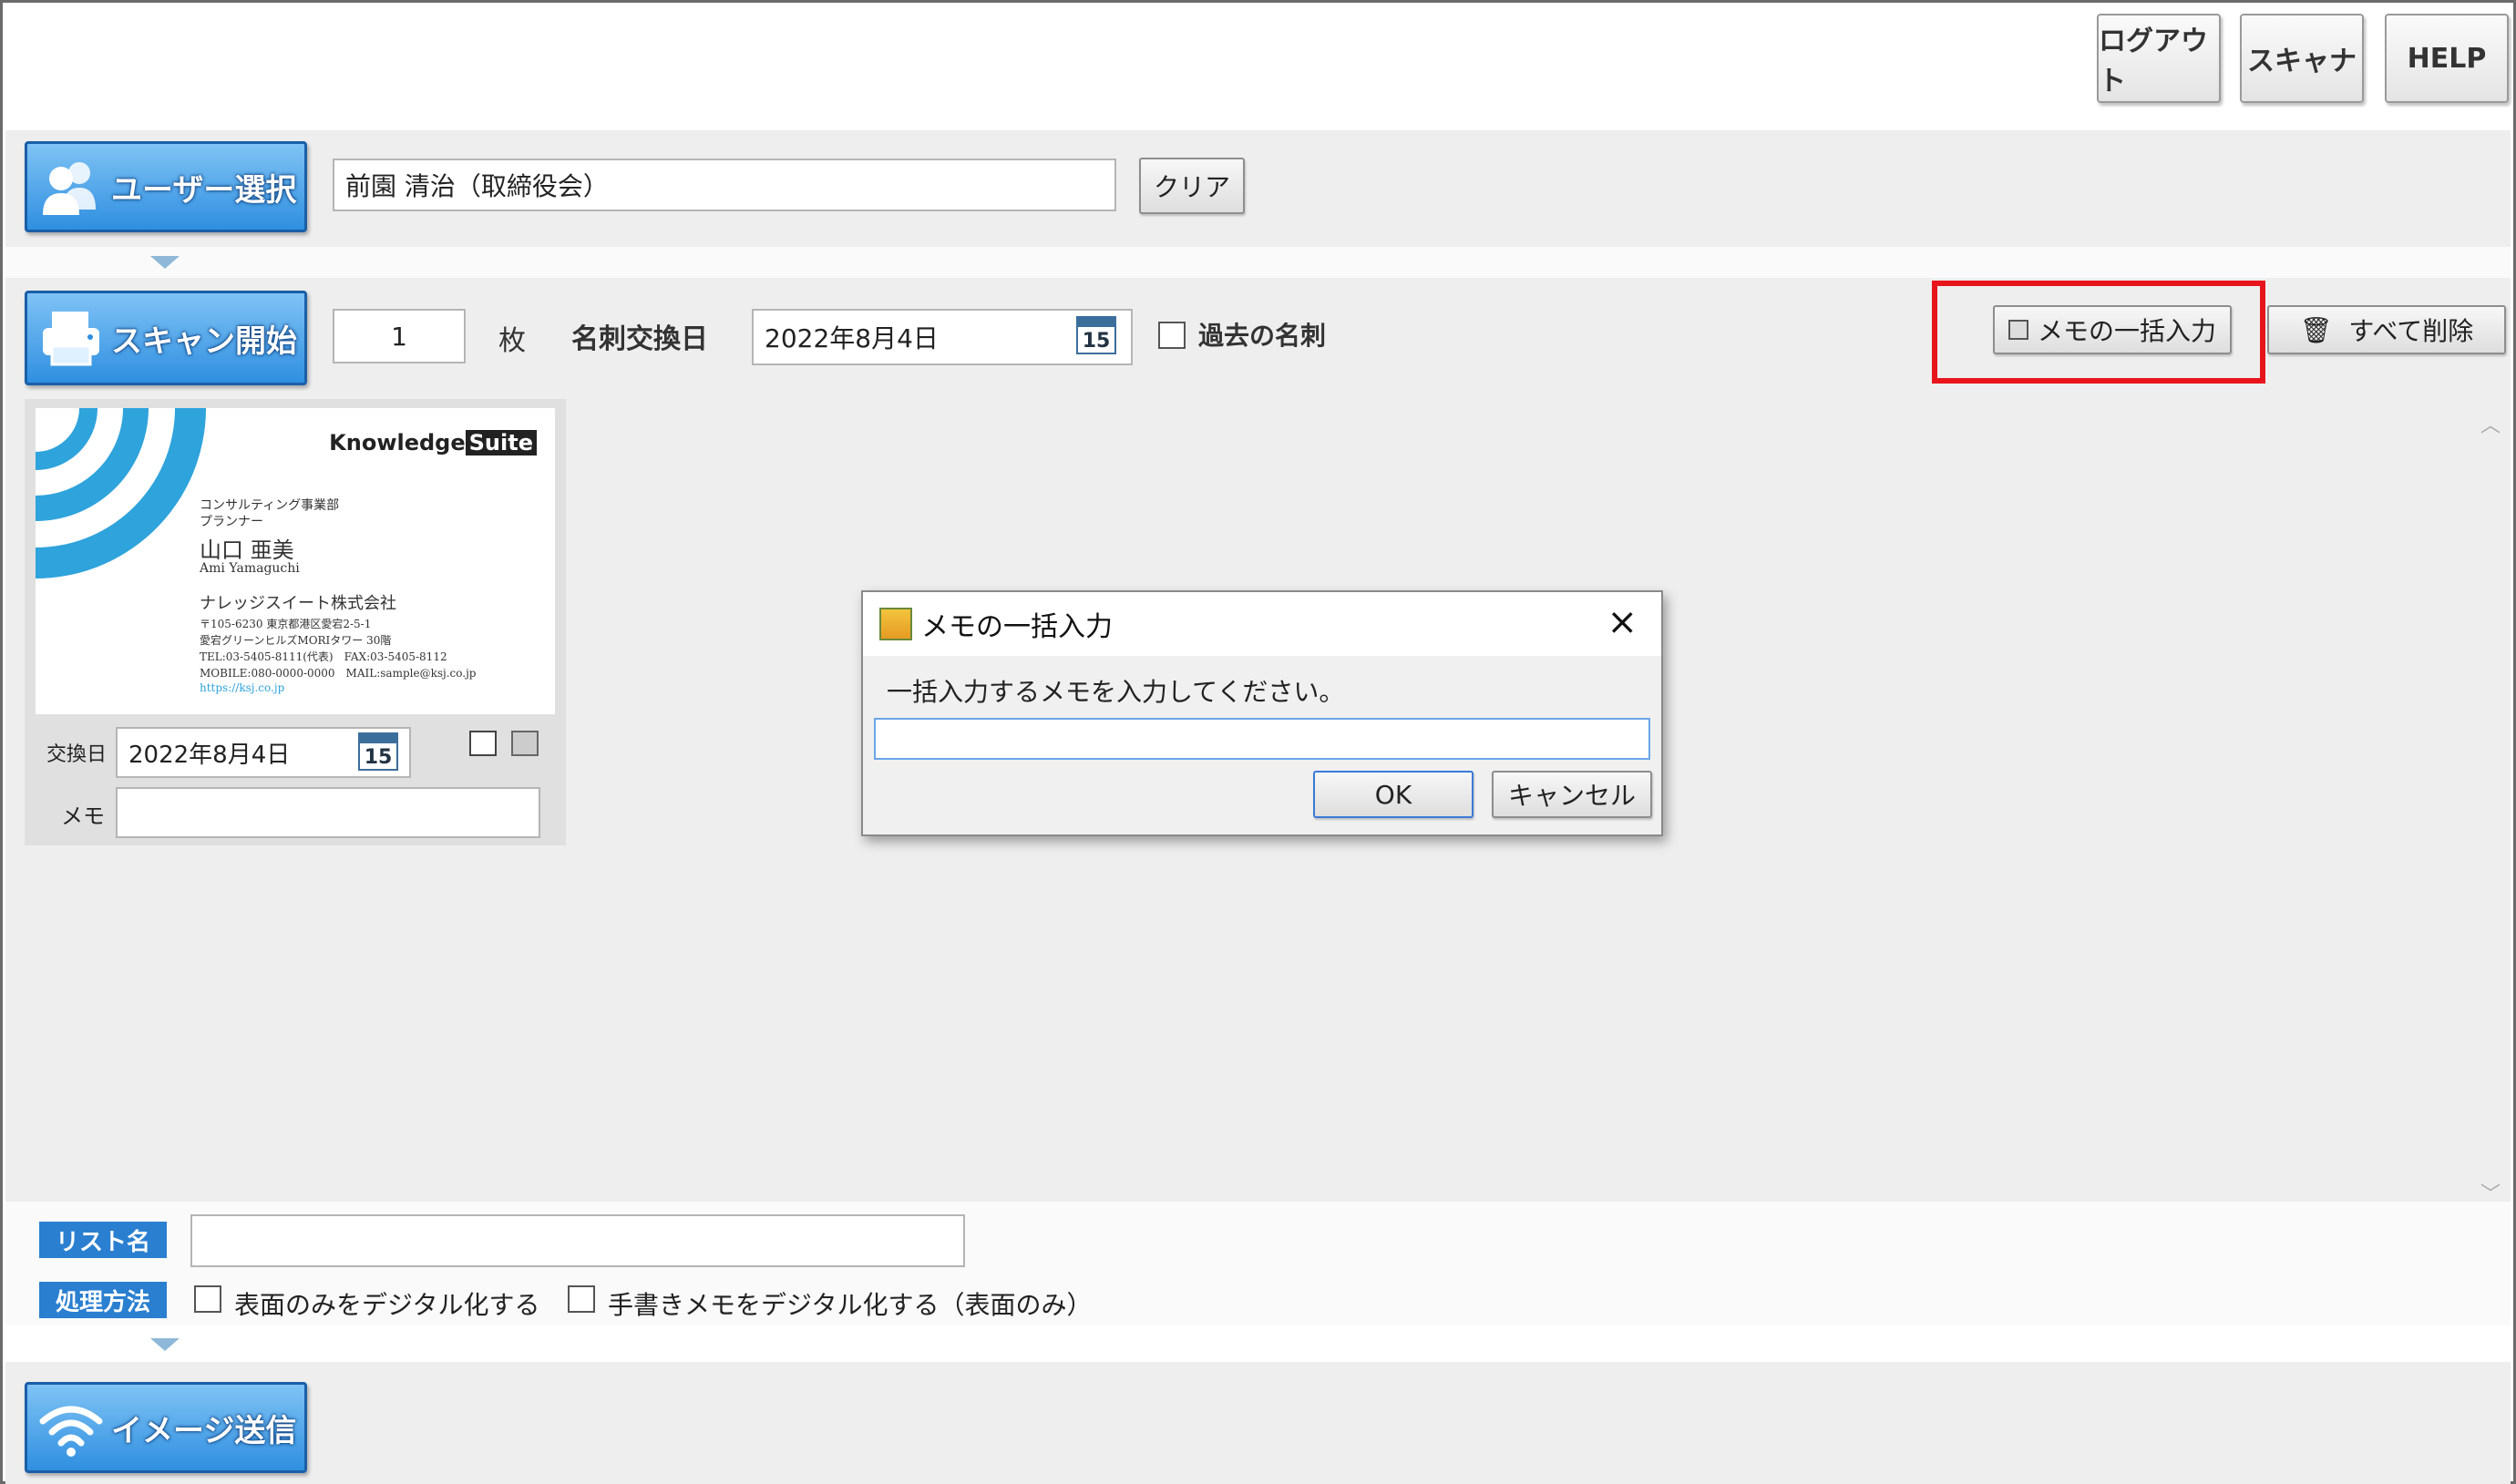  Describe the element at coordinates (103, 1300) in the screenshot. I see `process-method-tag: 処理方法` at that location.